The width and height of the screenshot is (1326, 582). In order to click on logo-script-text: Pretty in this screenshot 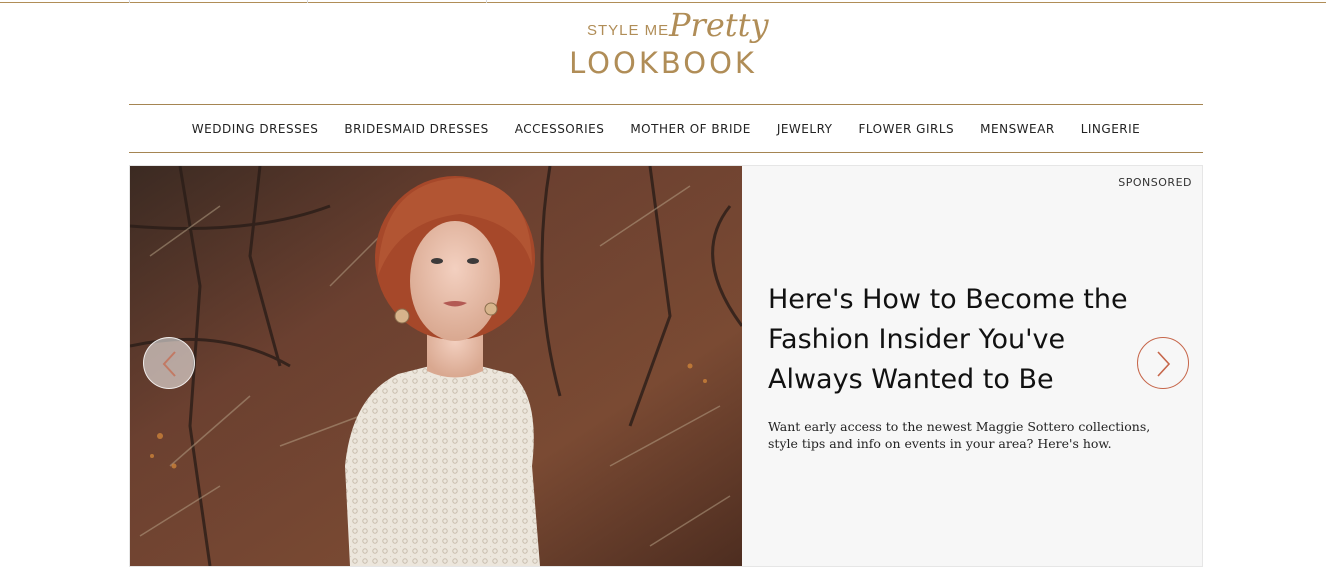, I will do `click(719, 25)`.